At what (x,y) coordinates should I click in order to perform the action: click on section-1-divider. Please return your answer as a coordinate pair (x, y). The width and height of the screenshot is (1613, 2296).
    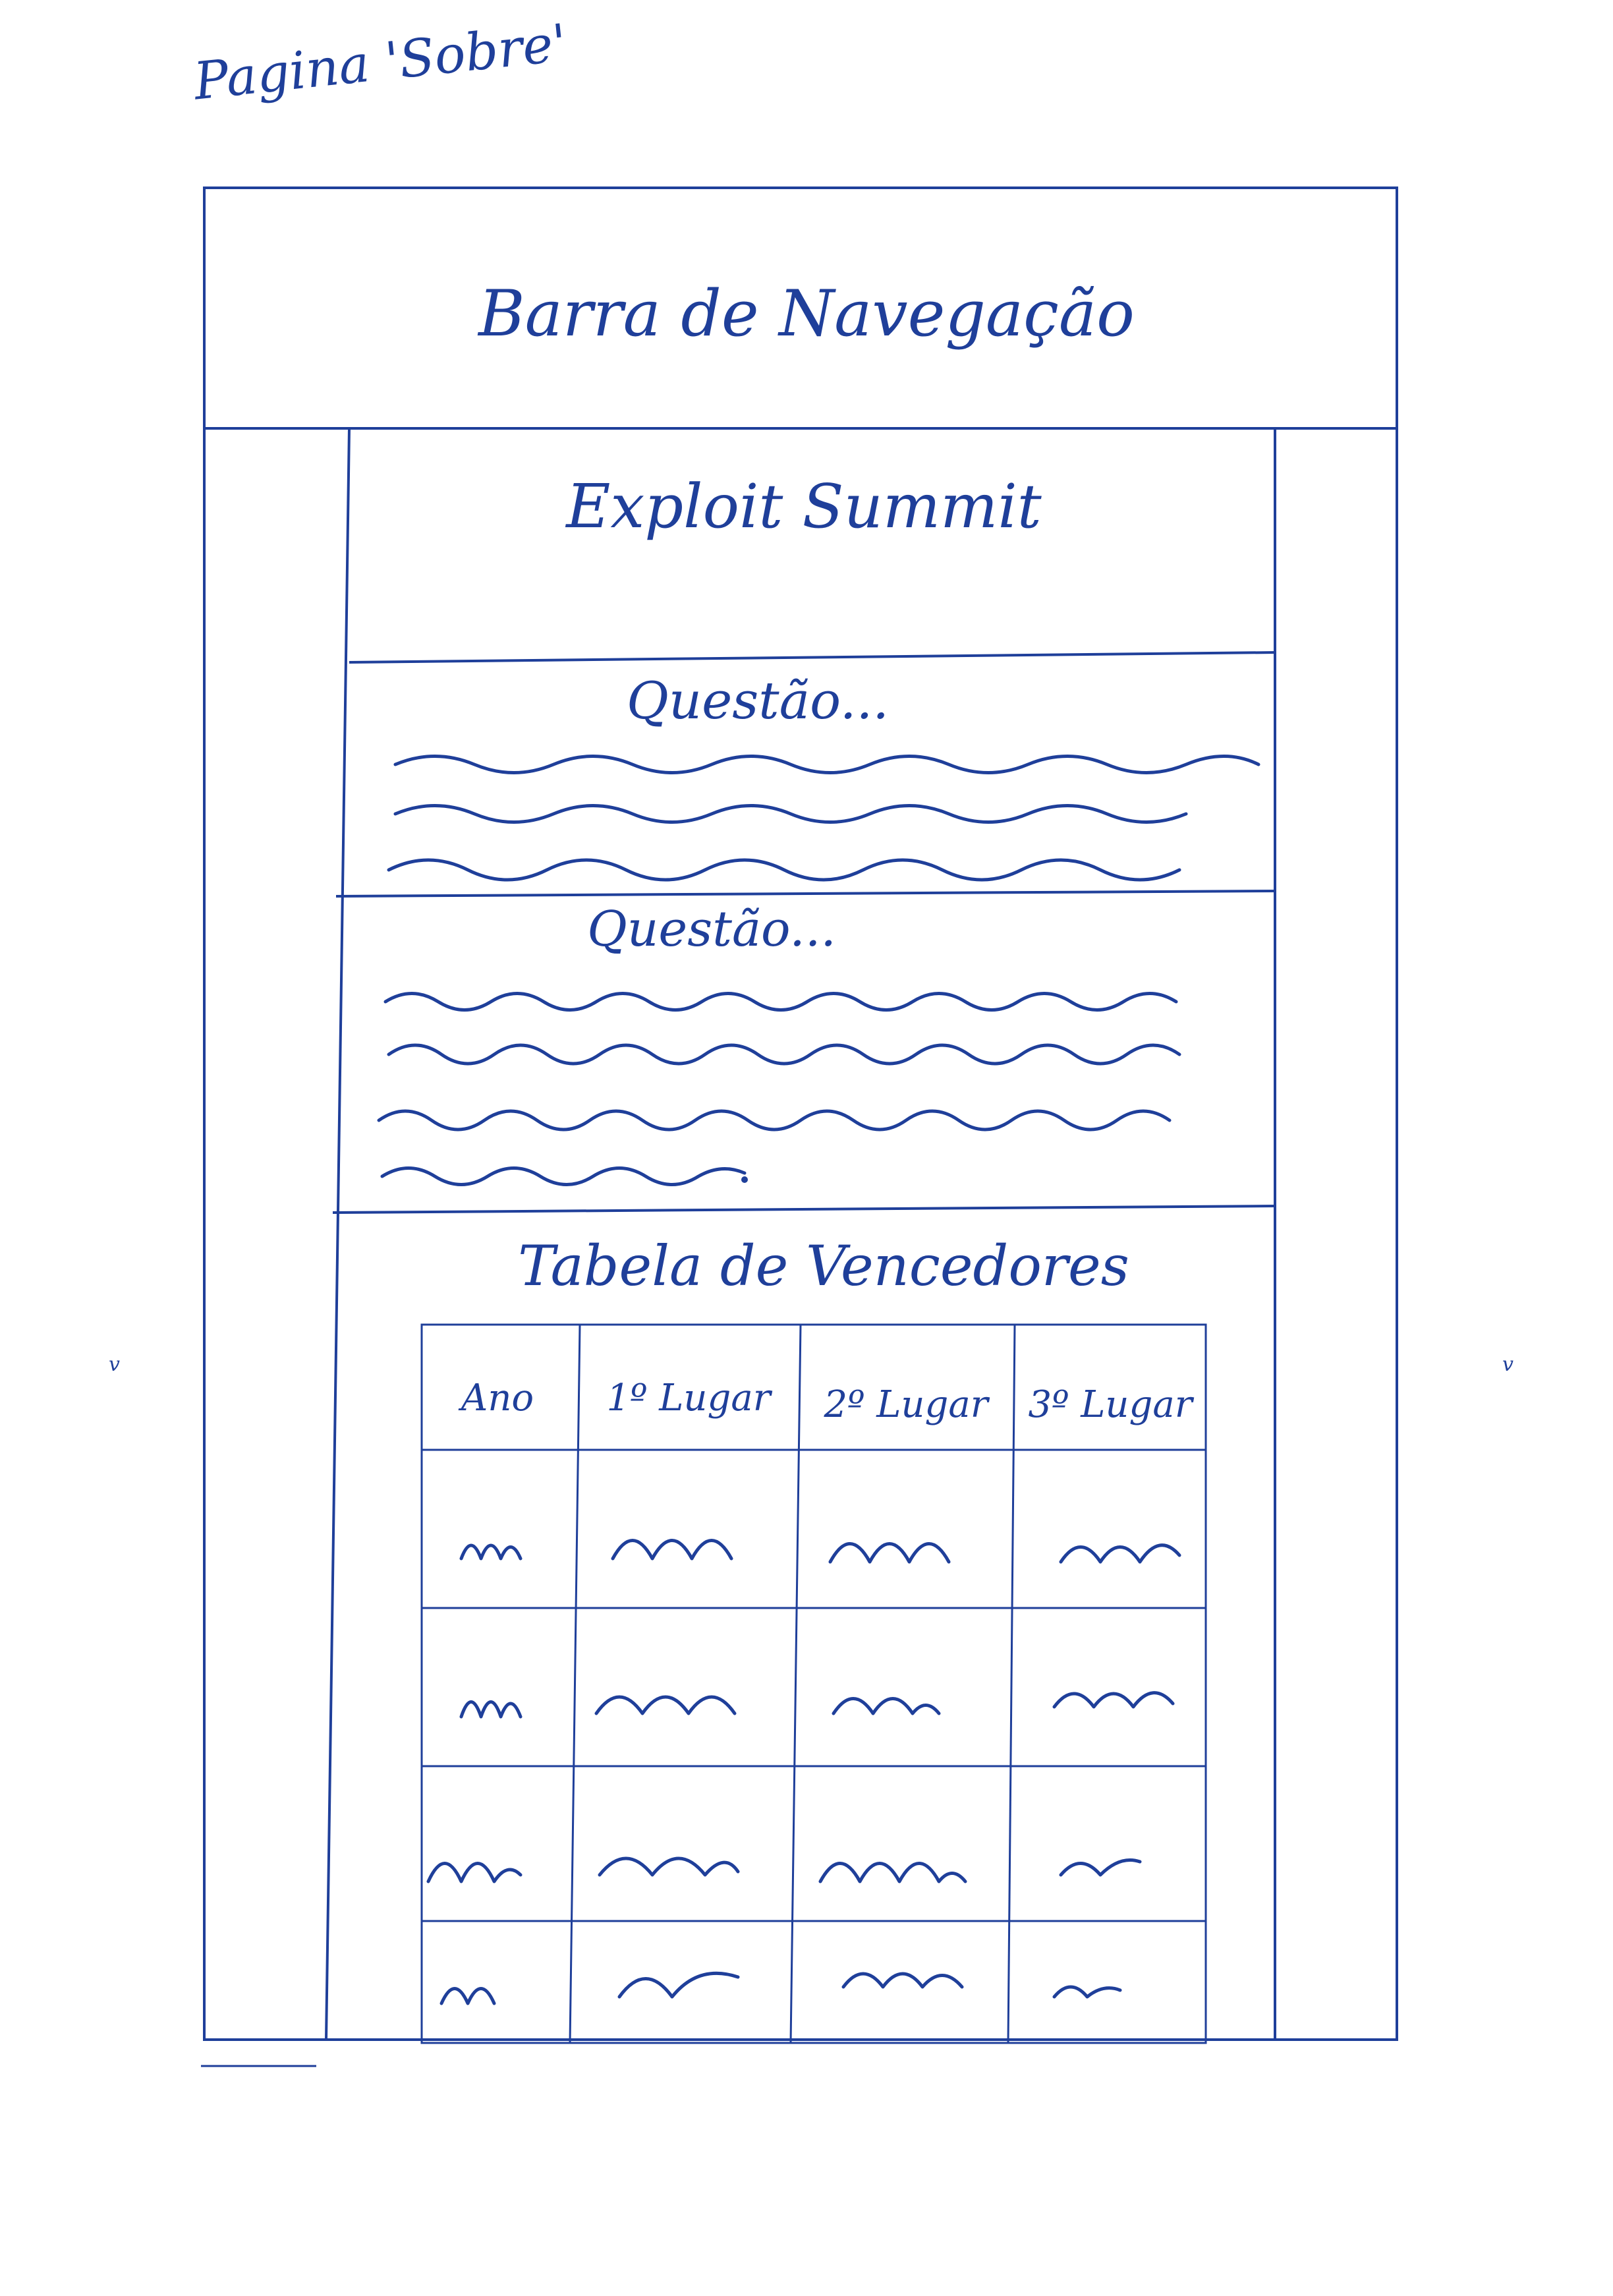
    Looking at the image, I should click on (805, 894).